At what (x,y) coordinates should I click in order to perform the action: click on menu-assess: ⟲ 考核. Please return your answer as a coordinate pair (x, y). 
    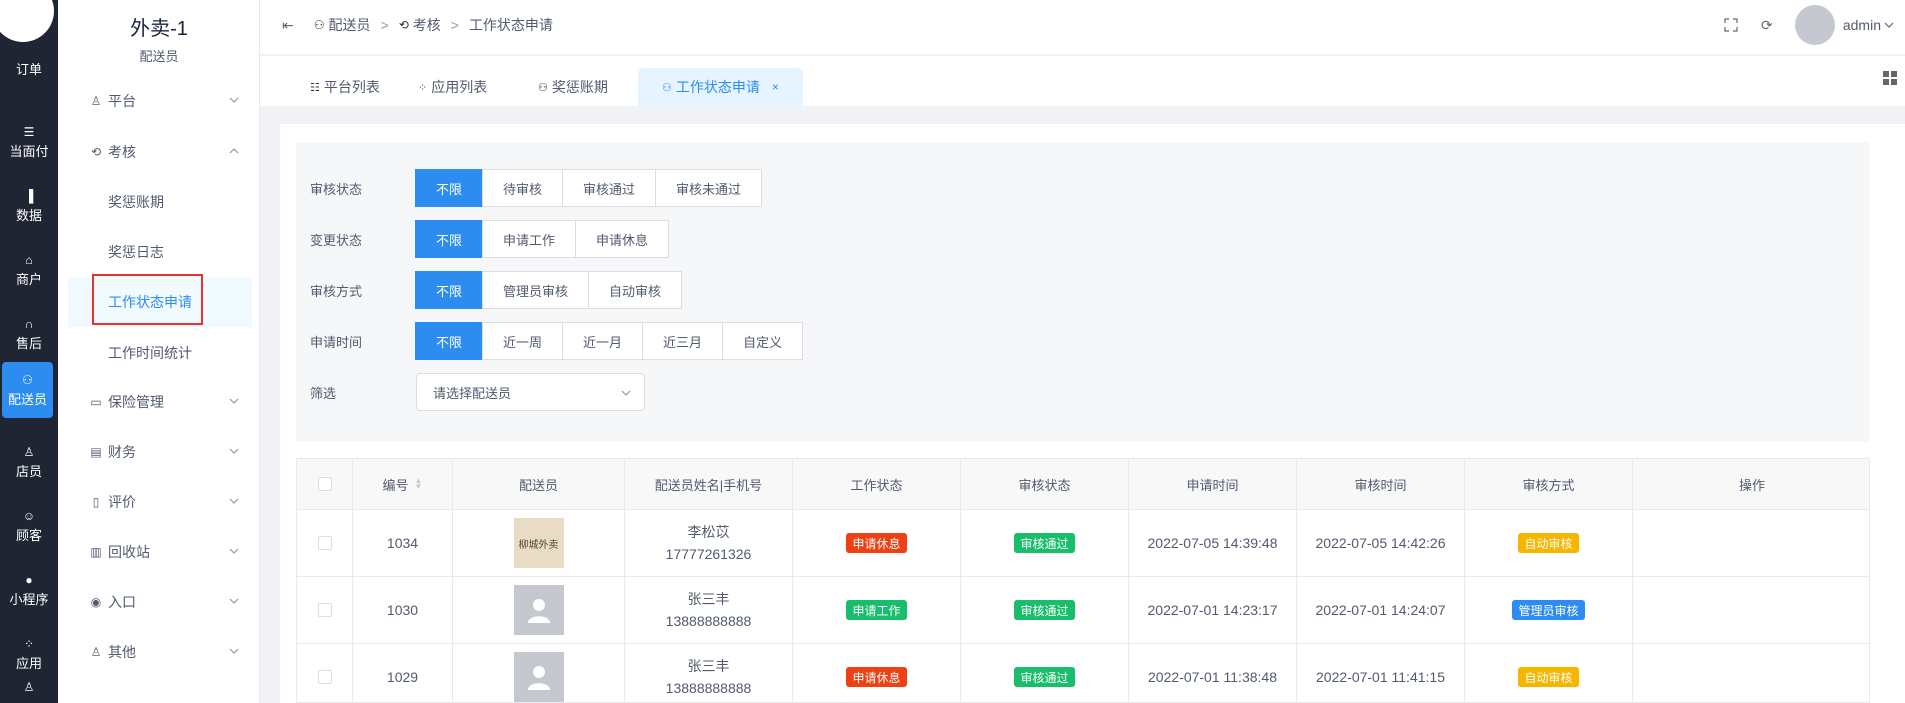
    Looking at the image, I should click on (173, 152).